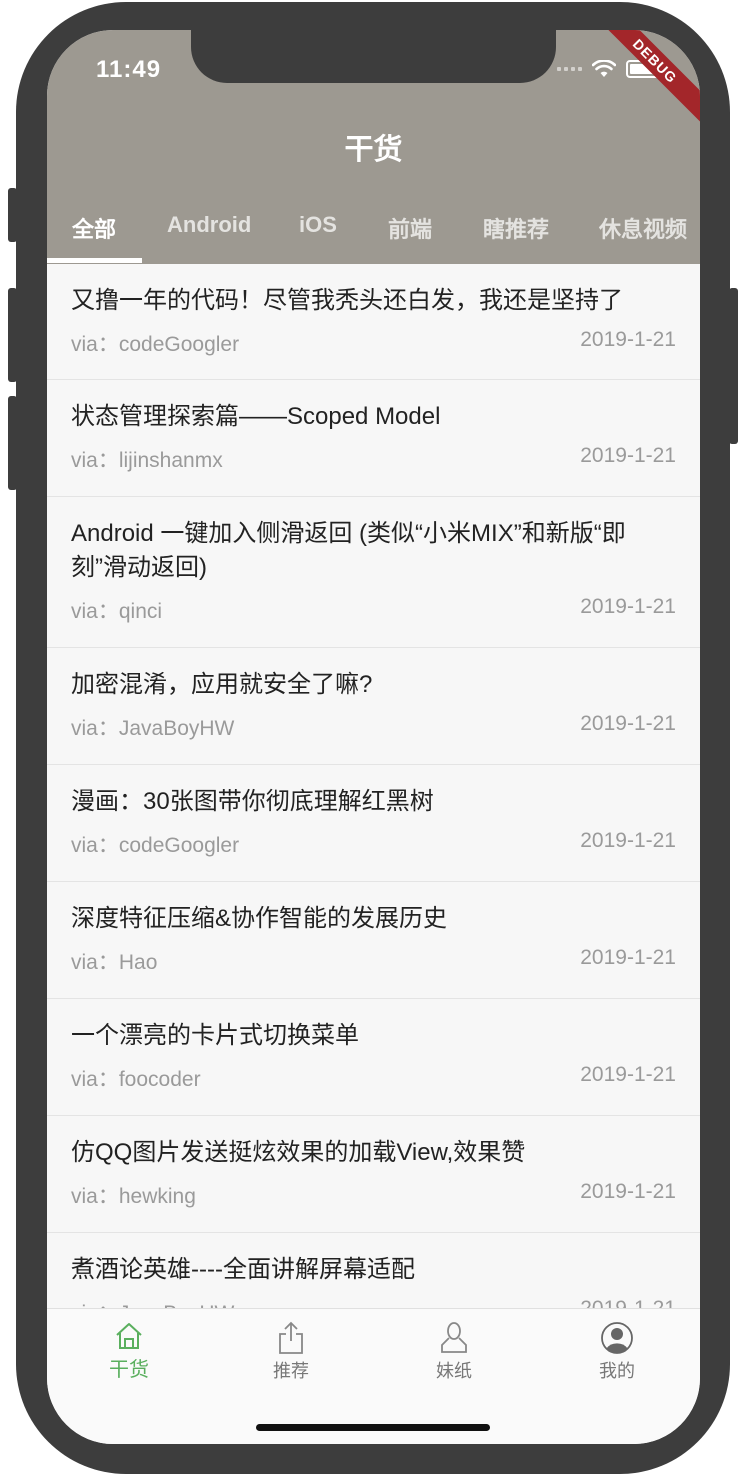 The image size is (746, 1476). What do you see at coordinates (129, 1351) in the screenshot?
I see `tabbar-item-home: 干货` at bounding box center [129, 1351].